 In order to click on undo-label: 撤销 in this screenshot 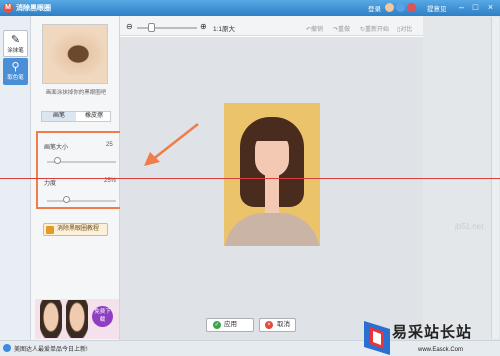, I will do `click(317, 30)`.